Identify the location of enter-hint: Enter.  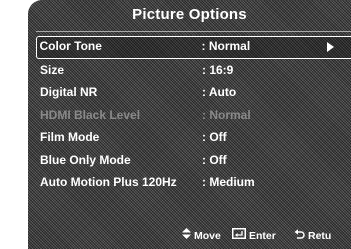
(254, 236).